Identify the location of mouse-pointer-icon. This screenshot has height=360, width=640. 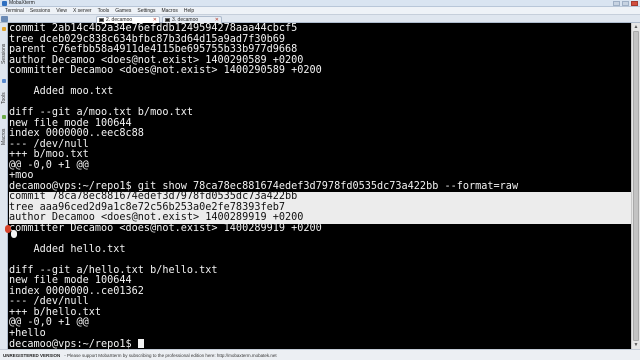
(14, 234).